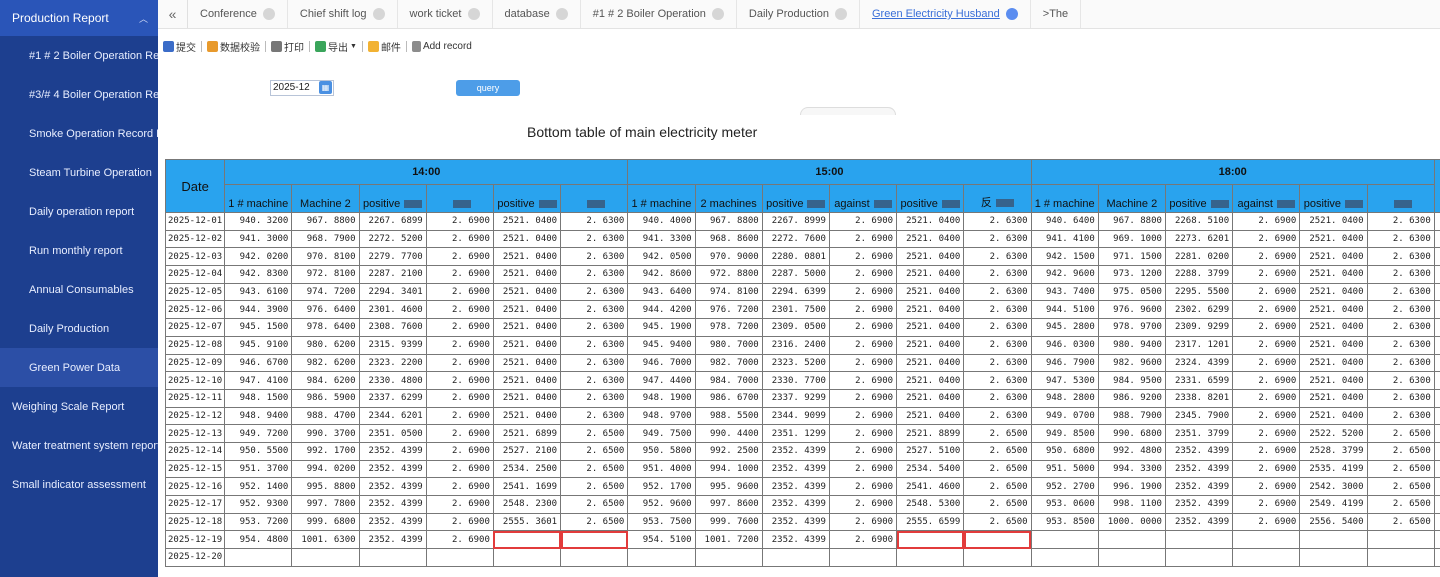  Describe the element at coordinates (661, 274) in the screenshot. I see `meter-value-cell: 942. 8600` at that location.